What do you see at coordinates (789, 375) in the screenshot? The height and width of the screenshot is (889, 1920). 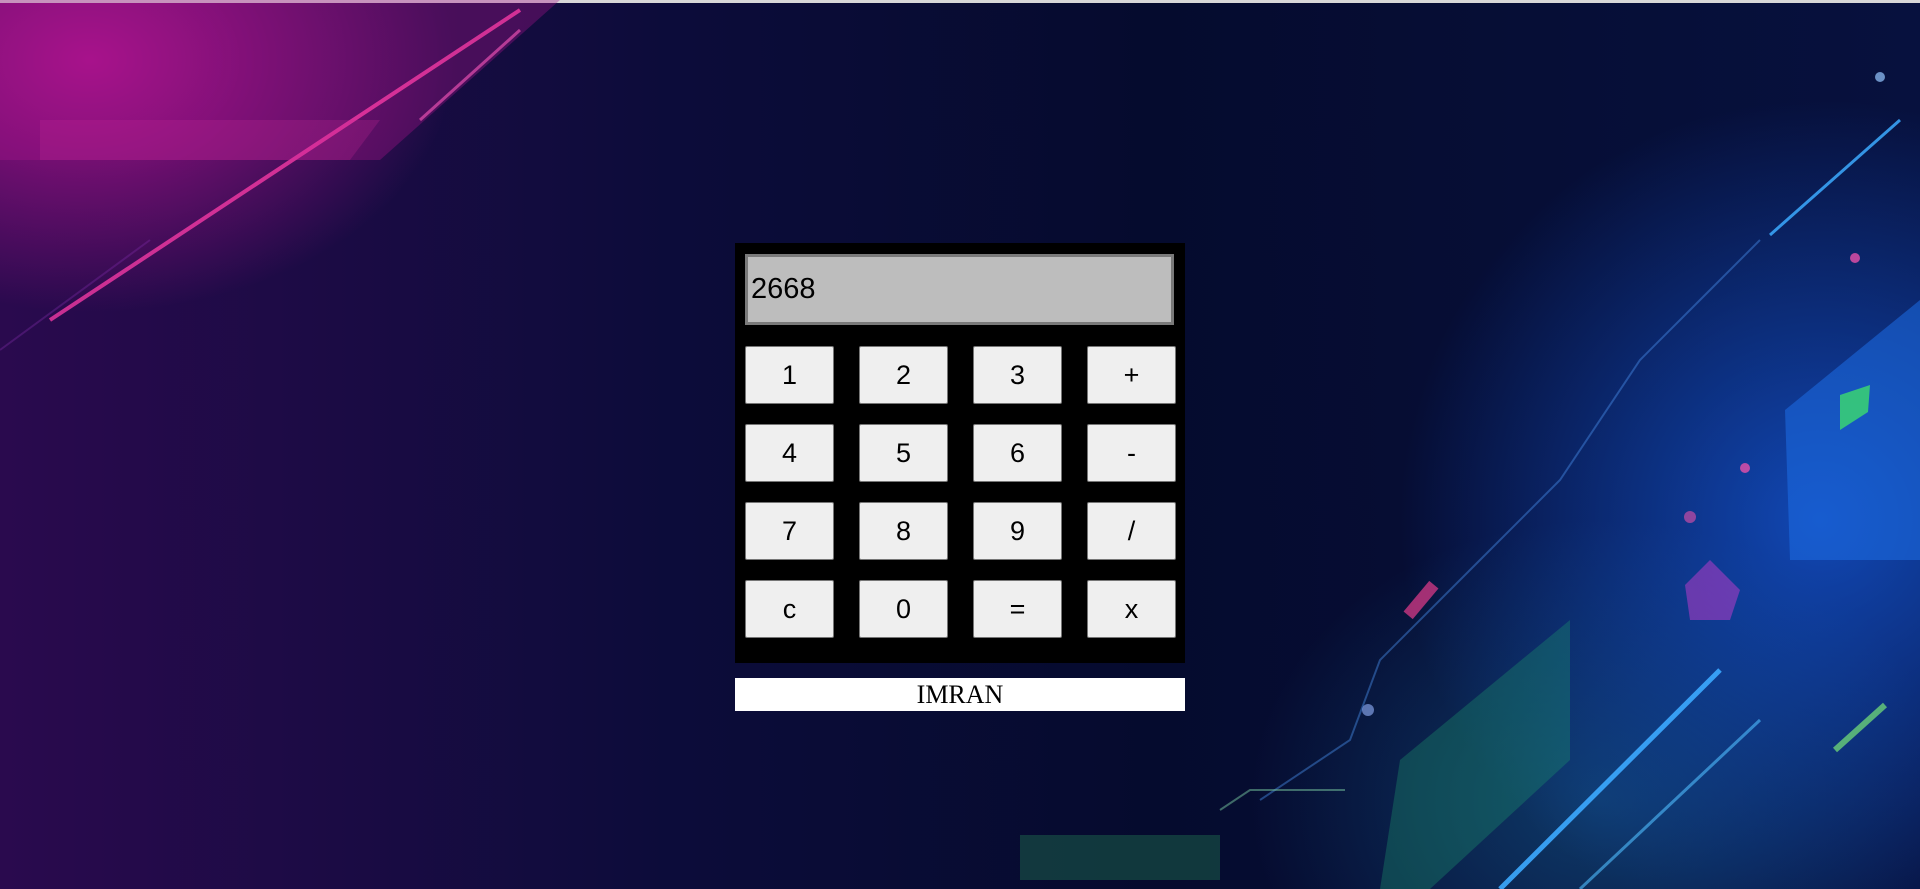 I see `key-1-button: 1` at bounding box center [789, 375].